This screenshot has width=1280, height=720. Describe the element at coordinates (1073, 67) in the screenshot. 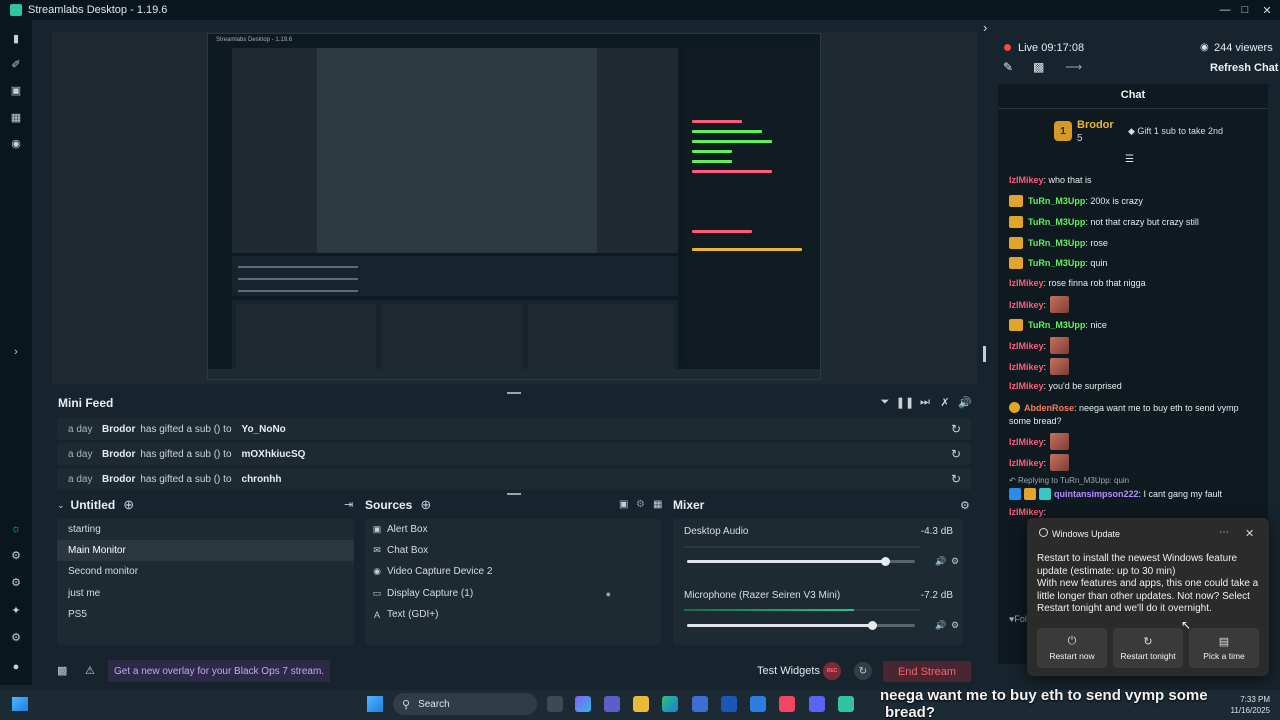

I see `share-icon: ⟶` at that location.